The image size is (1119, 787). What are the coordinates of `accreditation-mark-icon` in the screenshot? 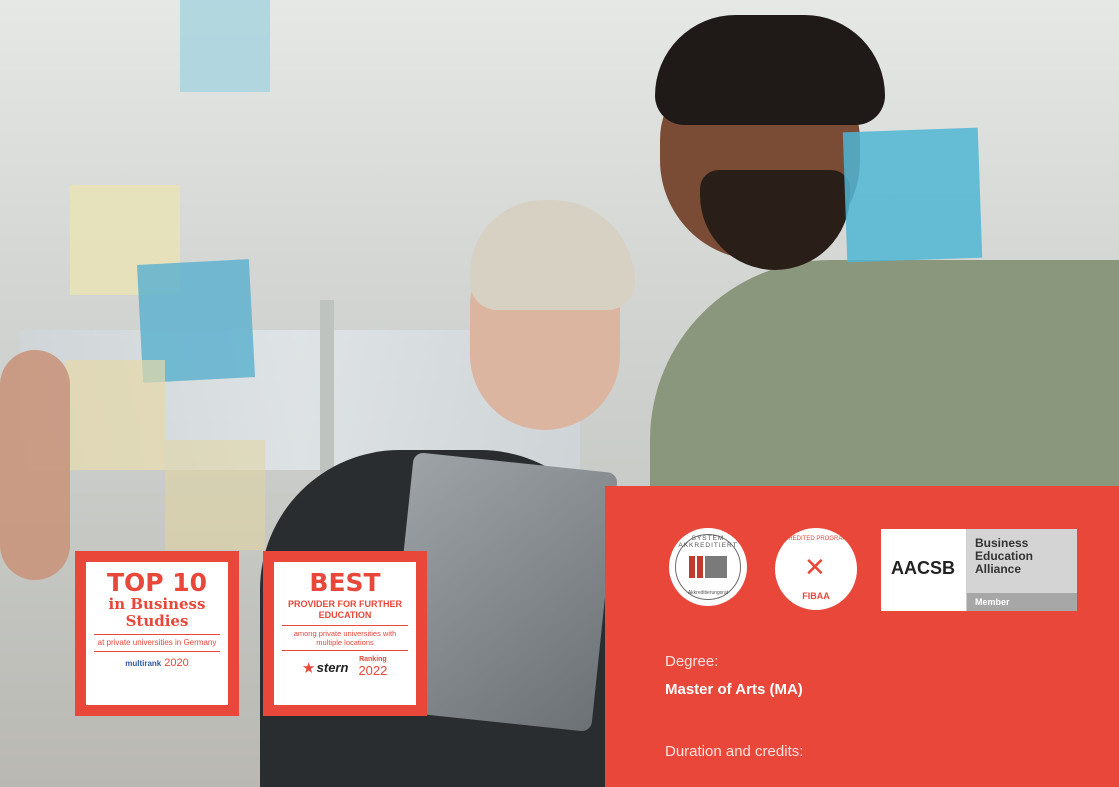 It's located at (708, 567).